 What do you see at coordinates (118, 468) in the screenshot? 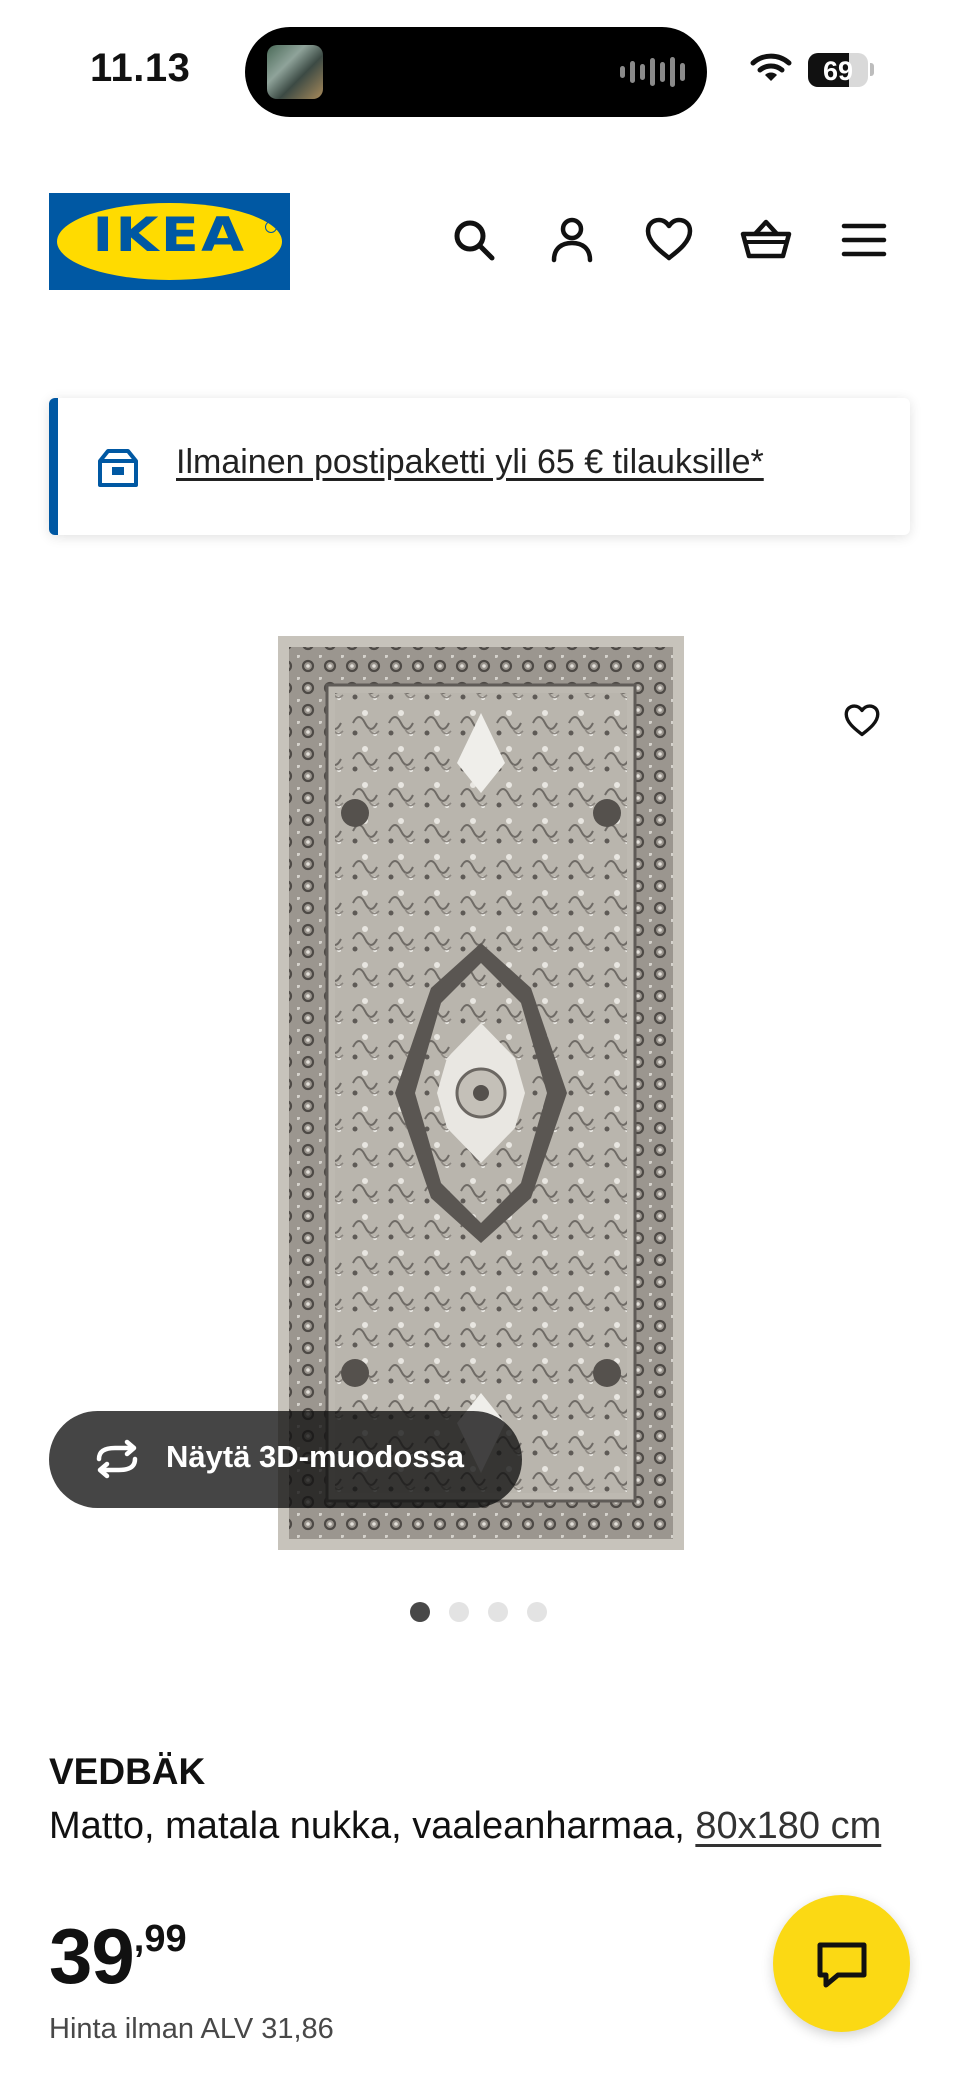
I see `parcel-icon` at bounding box center [118, 468].